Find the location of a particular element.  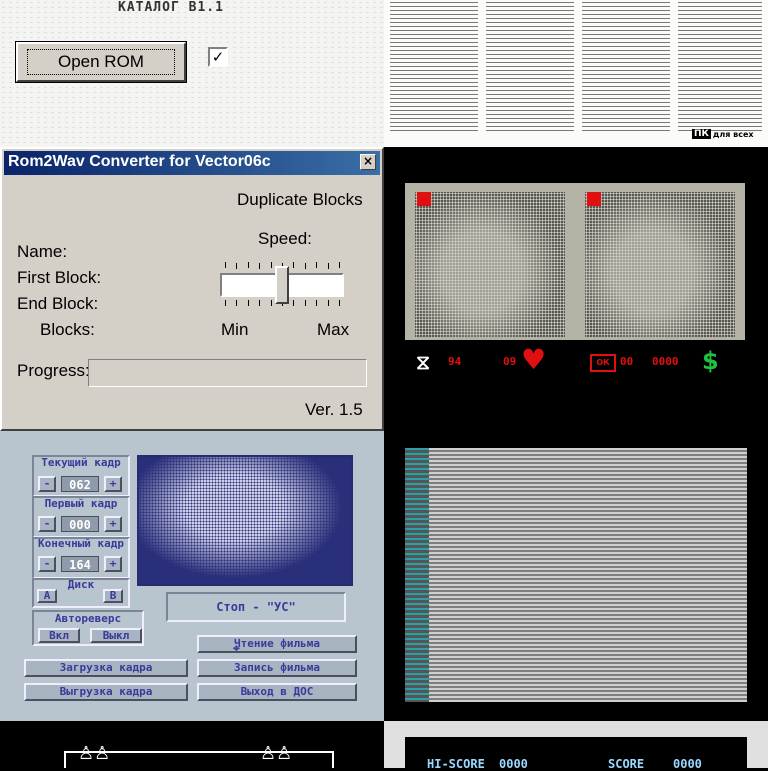

checkmark-icon: ✓ is located at coordinates (218, 57).